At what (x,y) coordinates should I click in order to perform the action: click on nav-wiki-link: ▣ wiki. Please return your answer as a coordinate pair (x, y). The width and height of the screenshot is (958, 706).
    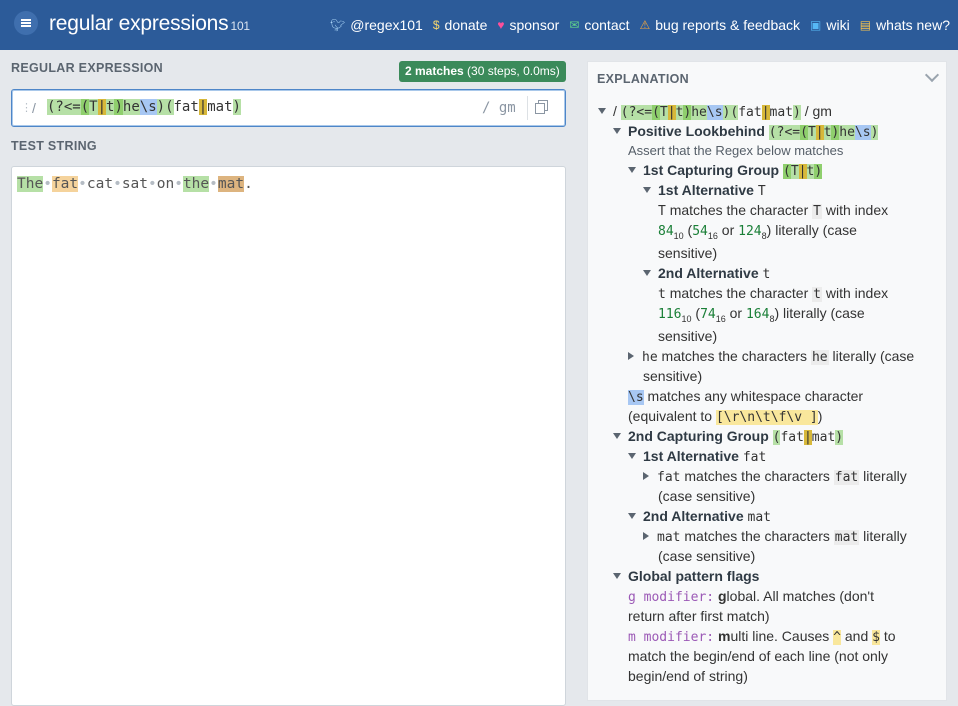
    Looking at the image, I should click on (830, 25).